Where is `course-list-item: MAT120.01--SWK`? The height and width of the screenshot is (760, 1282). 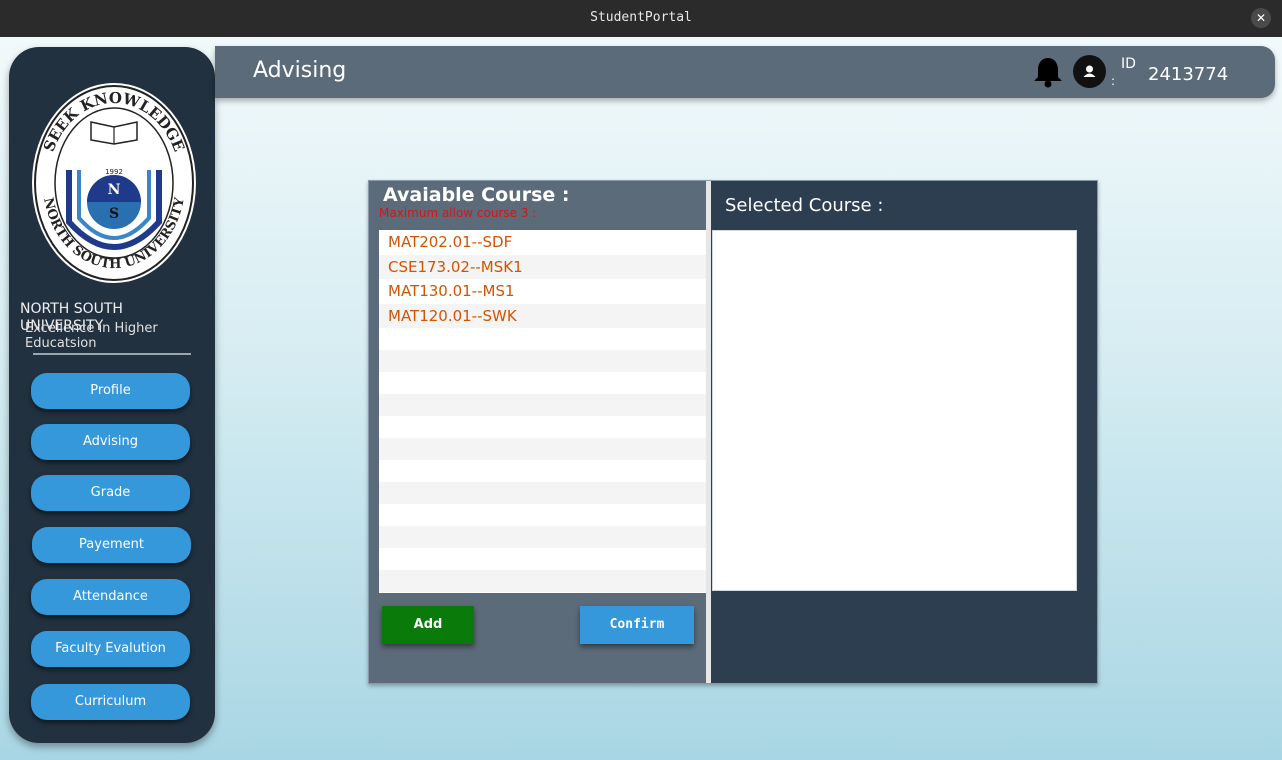 course-list-item: MAT120.01--SWK is located at coordinates (542, 315).